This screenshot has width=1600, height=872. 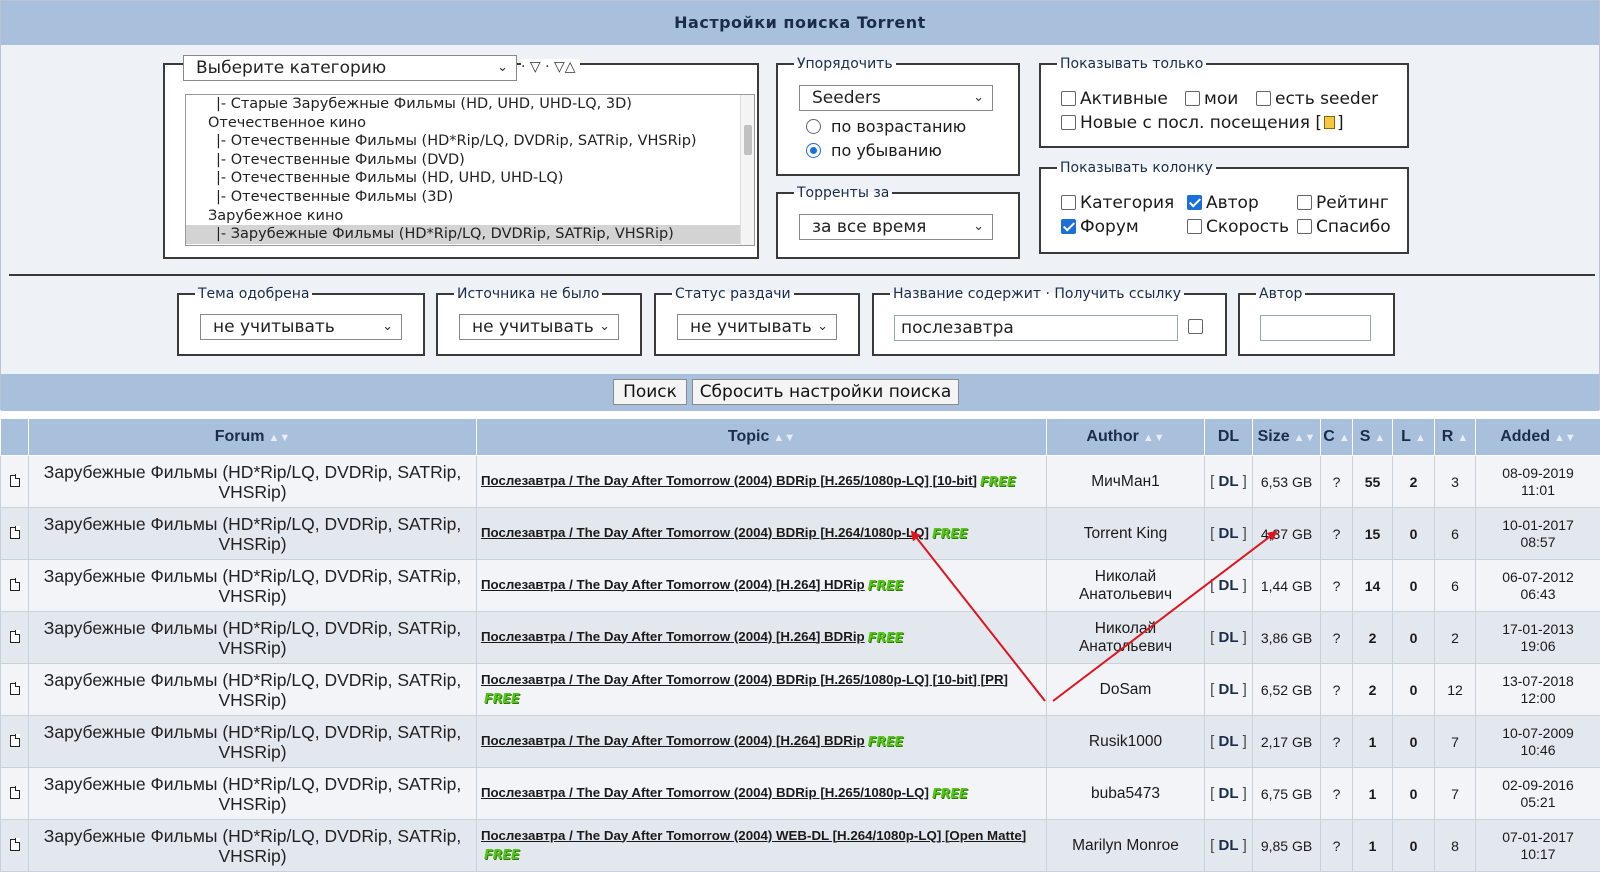 What do you see at coordinates (301, 327) in the screenshot?
I see `approved-select: не учитывать ⌄` at bounding box center [301, 327].